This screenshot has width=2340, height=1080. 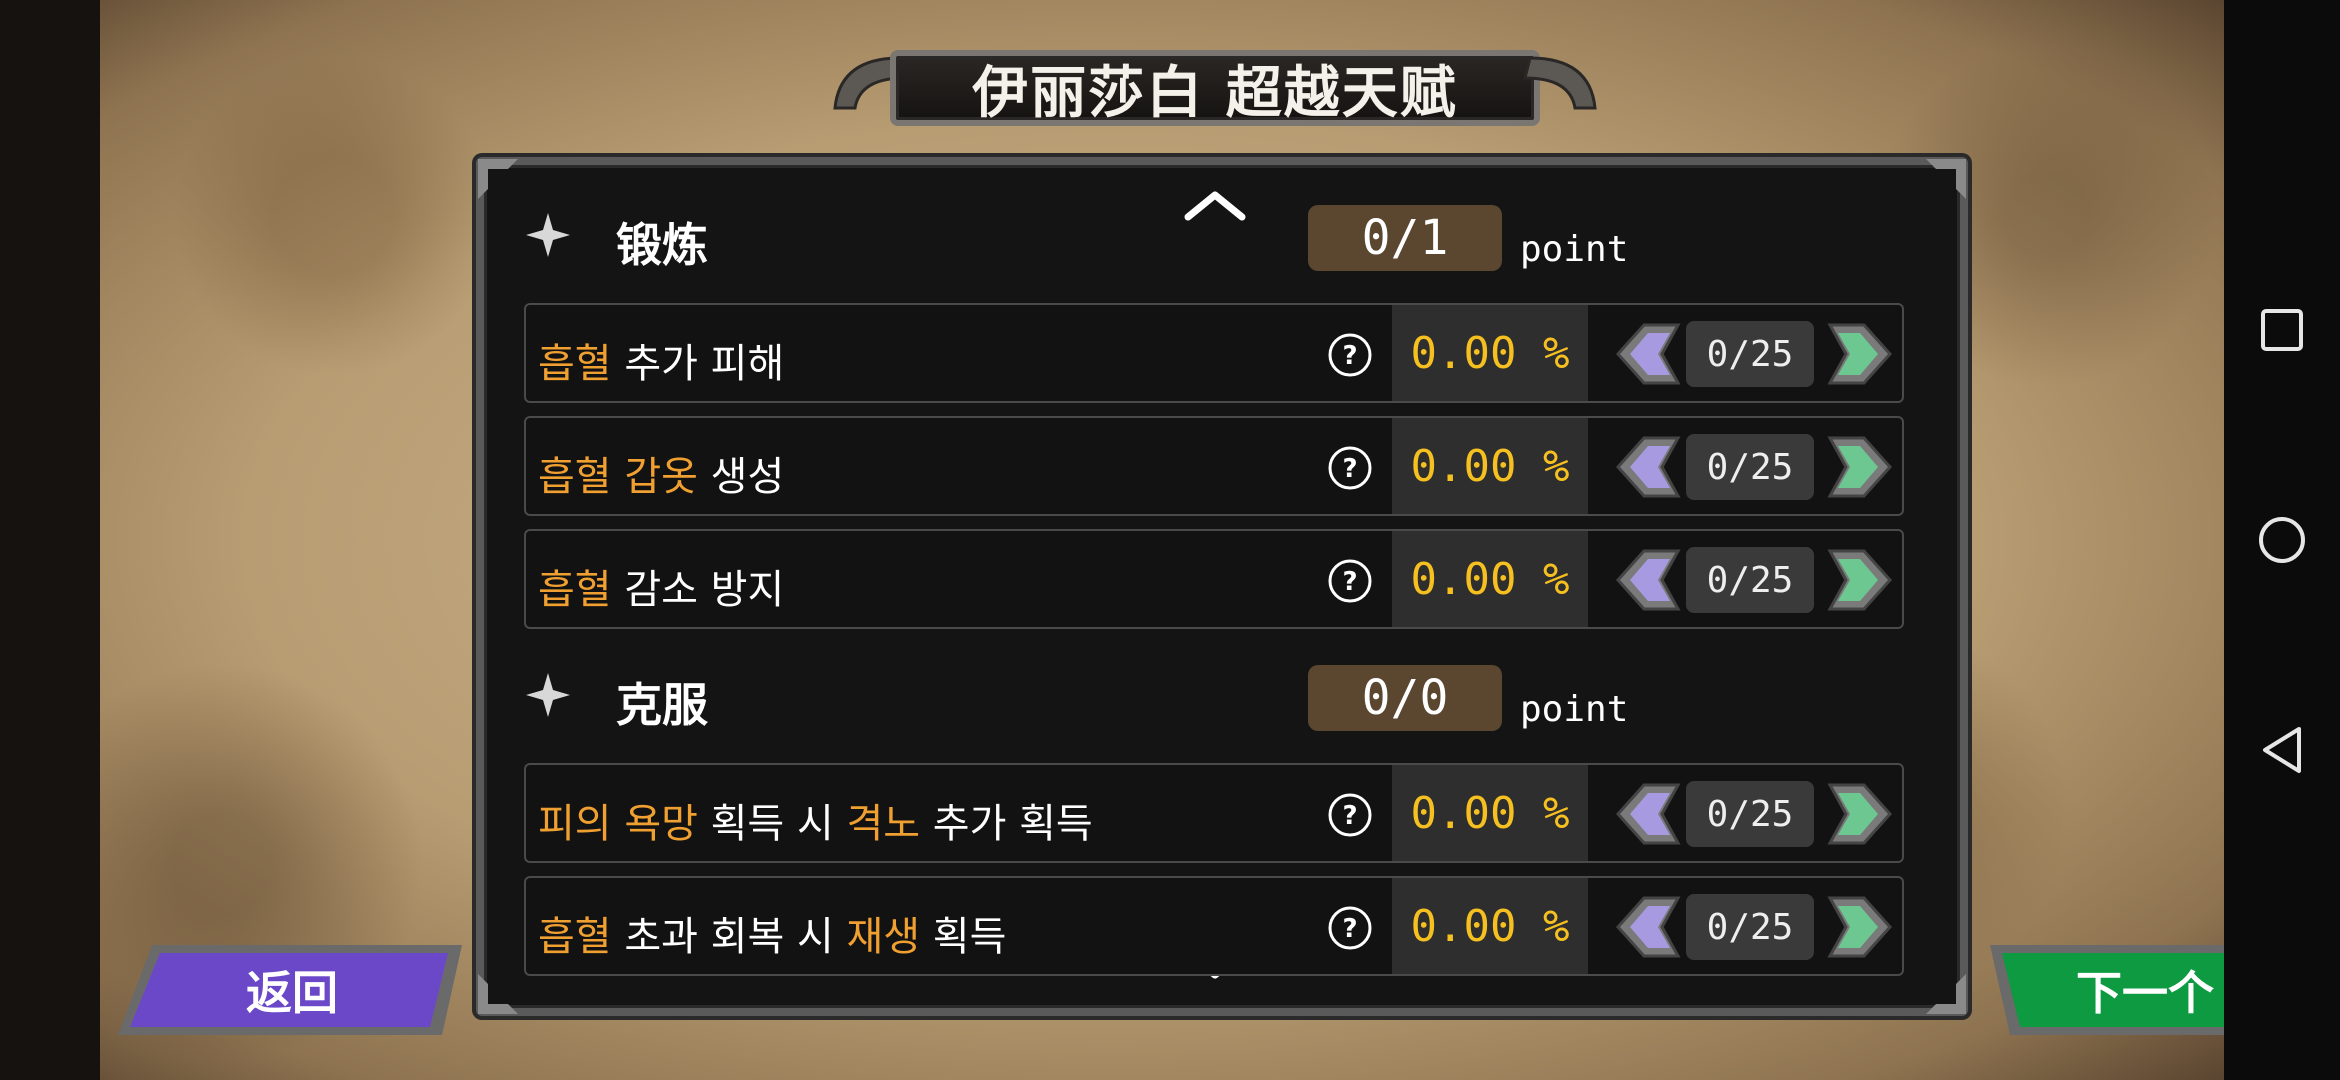 I want to click on talent-description: 흡혈 초과 회복 시 재생 획득, so click(x=772, y=933).